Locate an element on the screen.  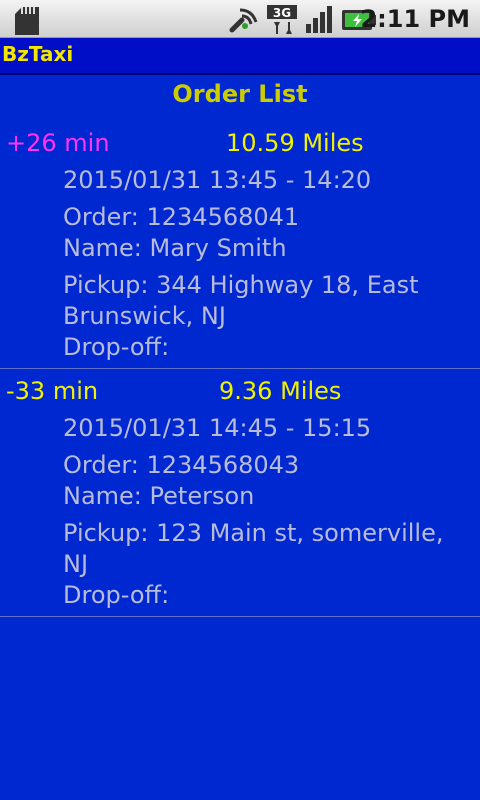
order-time-window: 2015/01/31 14:45 - 15:15 is located at coordinates (217, 428).